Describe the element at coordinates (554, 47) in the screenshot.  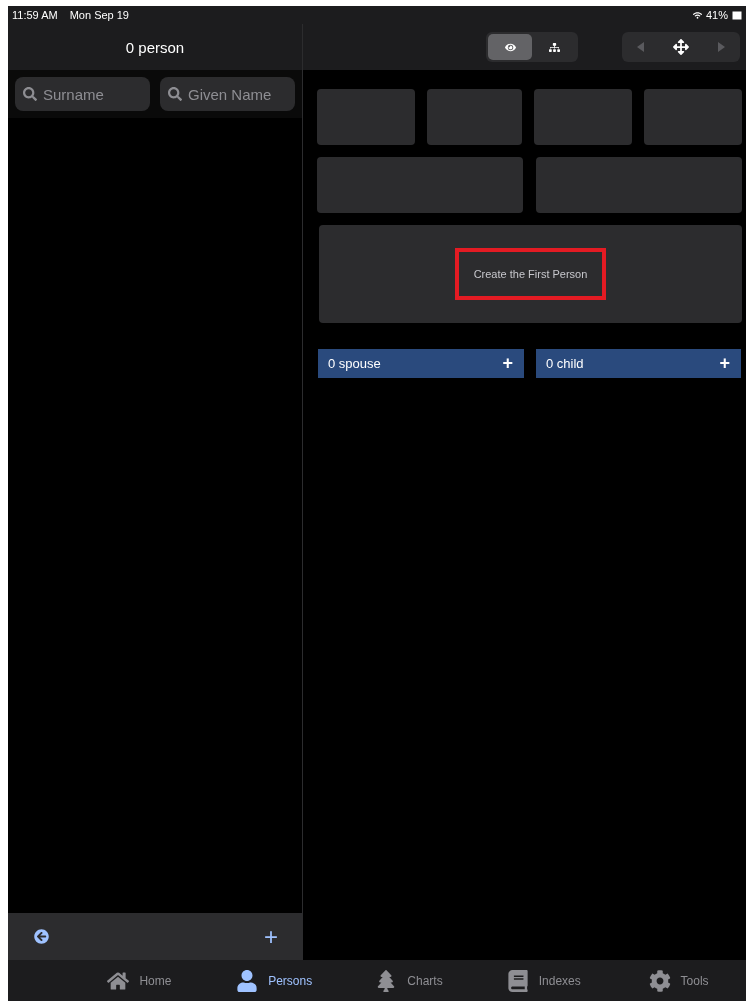
I see `hierarchy-icon` at that location.